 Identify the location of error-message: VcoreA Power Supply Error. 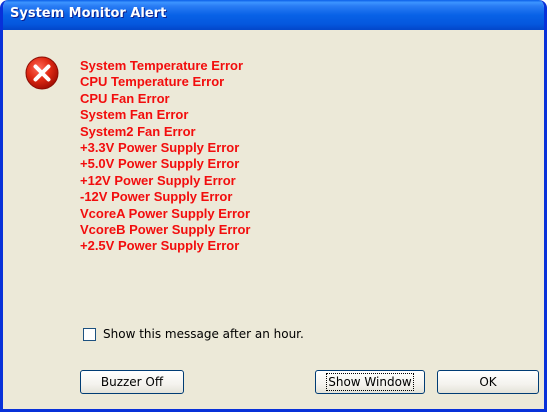
(165, 213).